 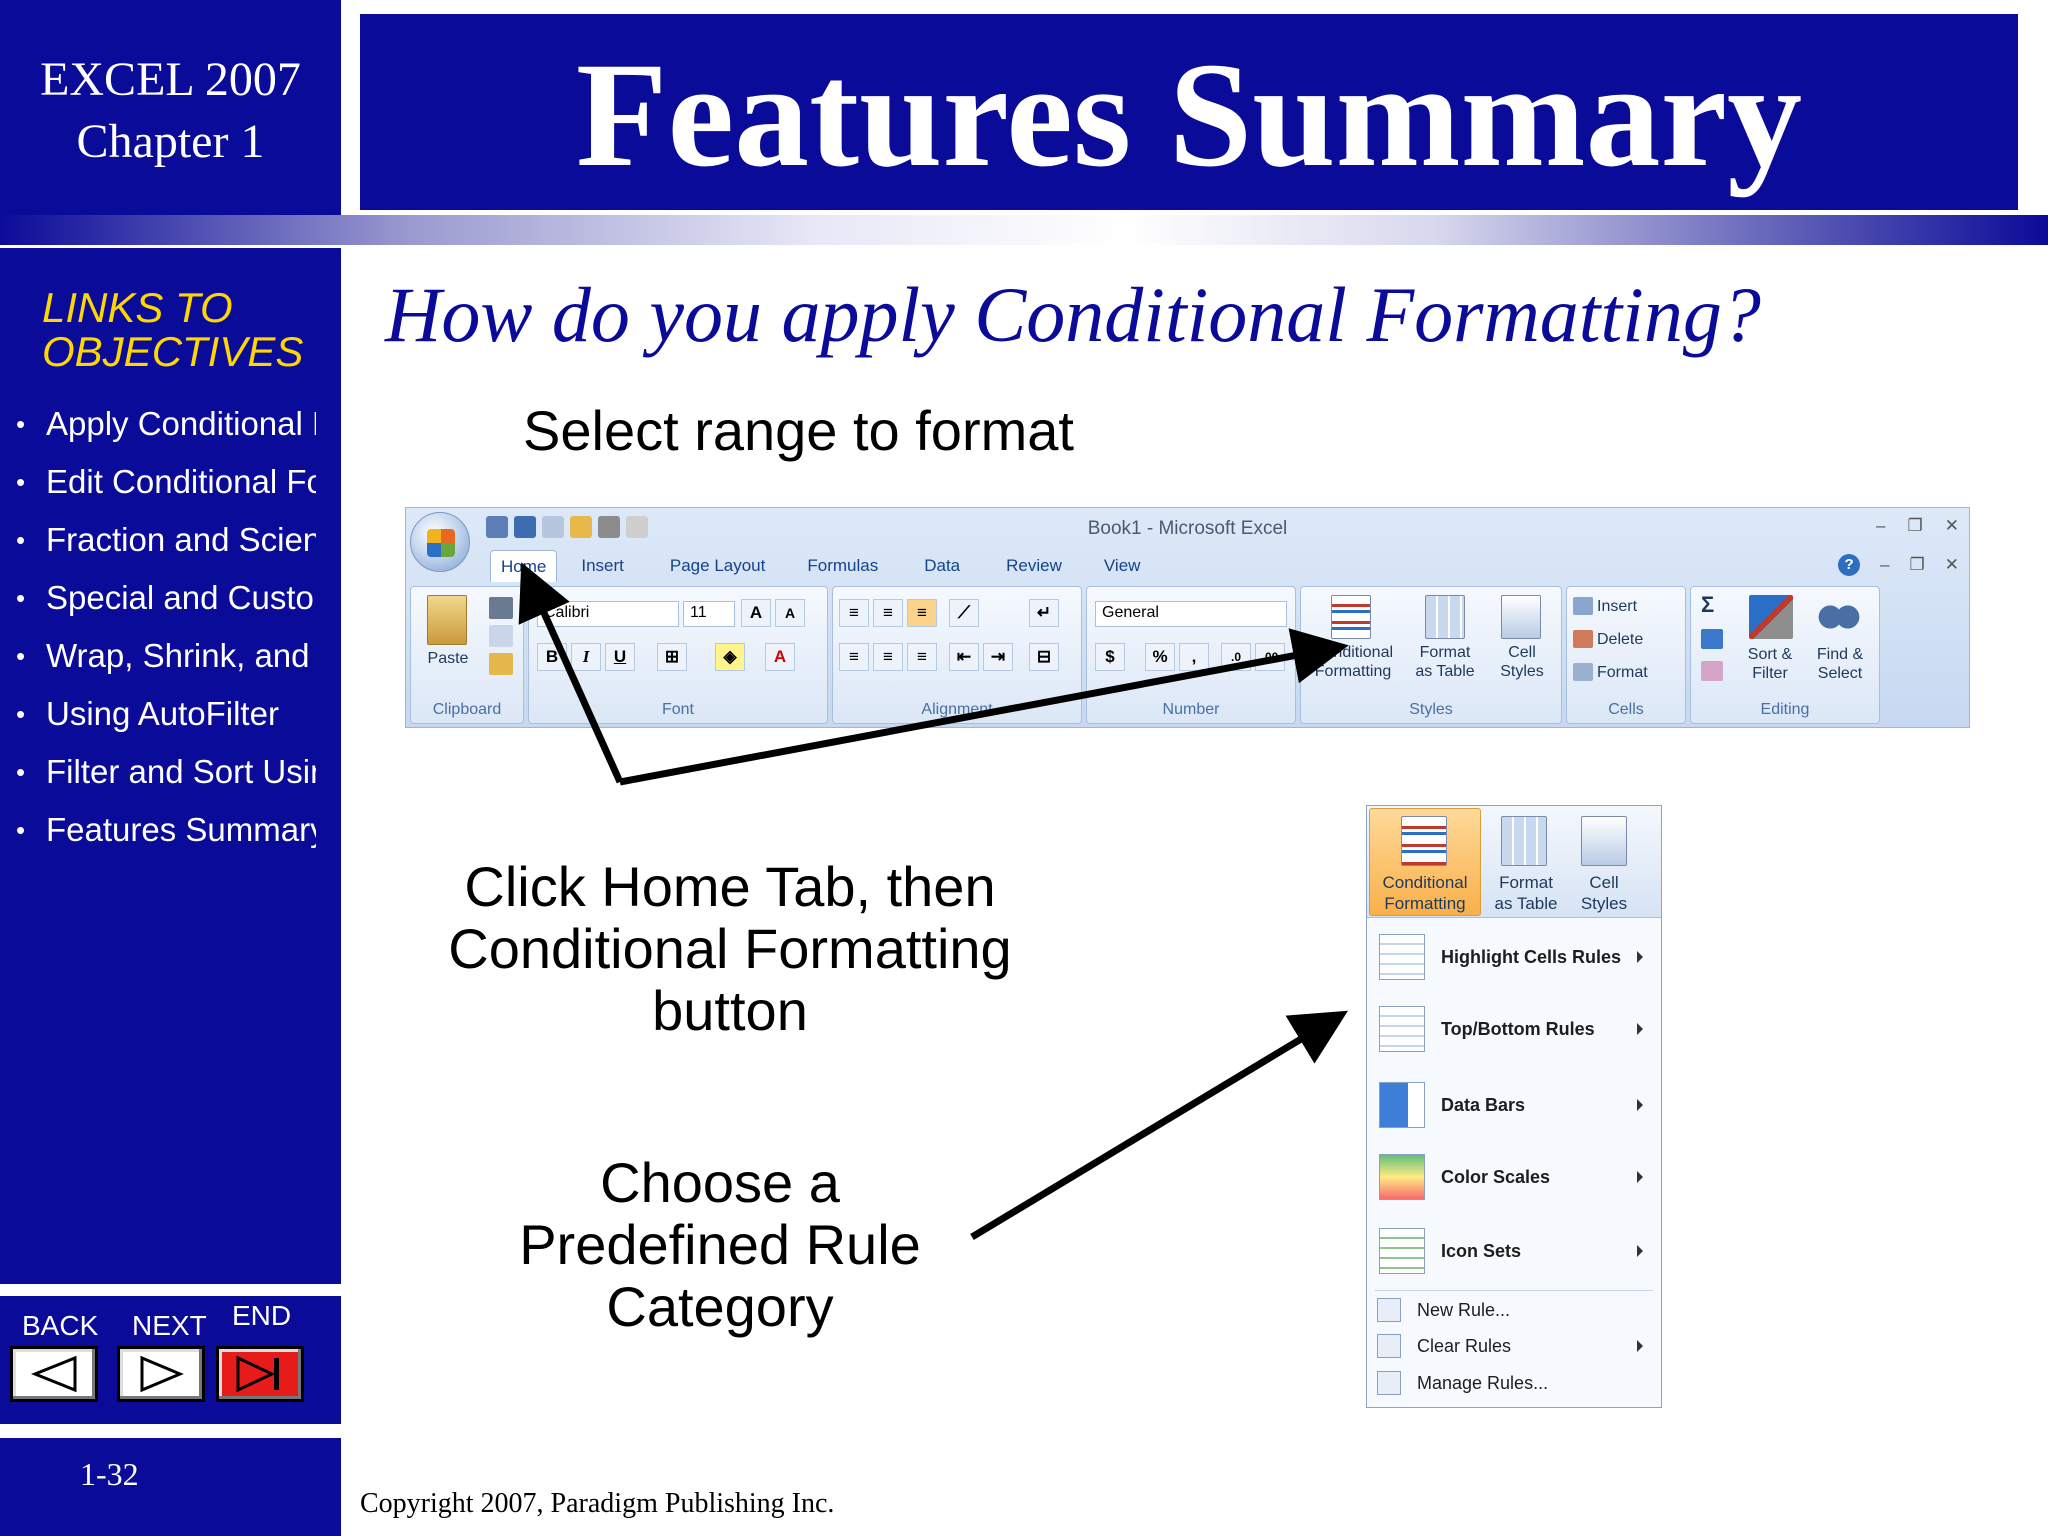 I want to click on data-bars-icon, so click(x=1402, y=1105).